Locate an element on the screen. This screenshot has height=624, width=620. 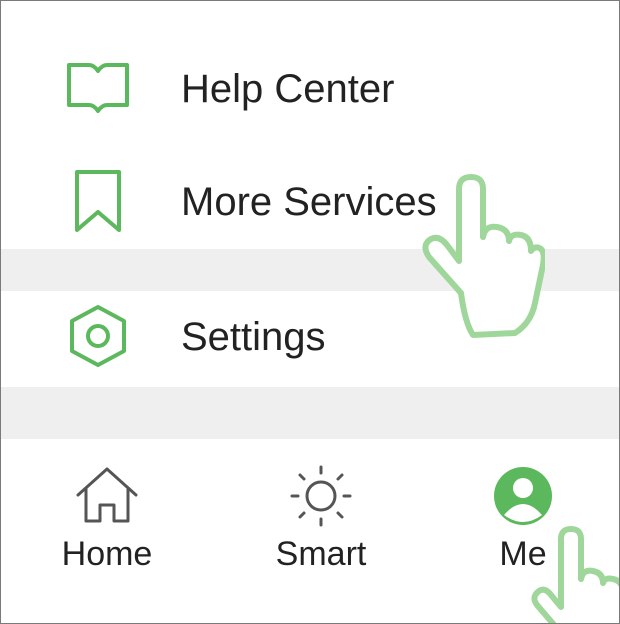
home-icon is located at coordinates (107, 495).